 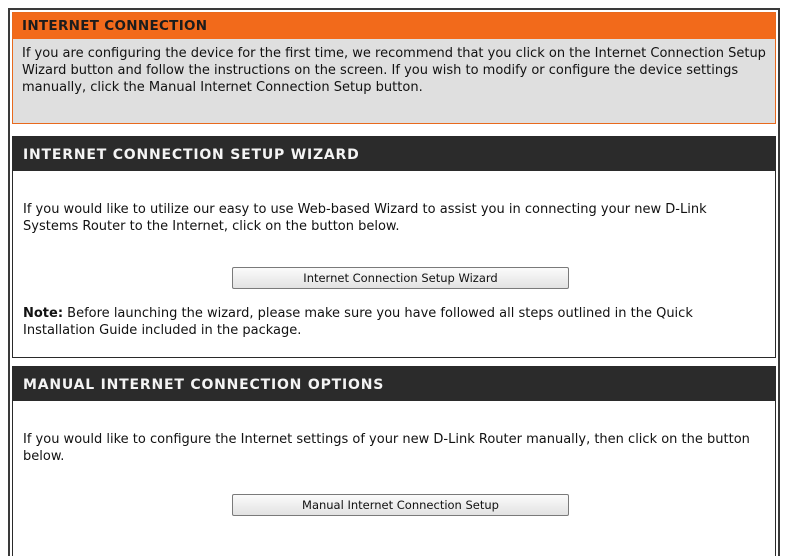 I want to click on setup-wizard-title: INTERNET CONNECTION SETUP WIZARD, so click(x=394, y=154).